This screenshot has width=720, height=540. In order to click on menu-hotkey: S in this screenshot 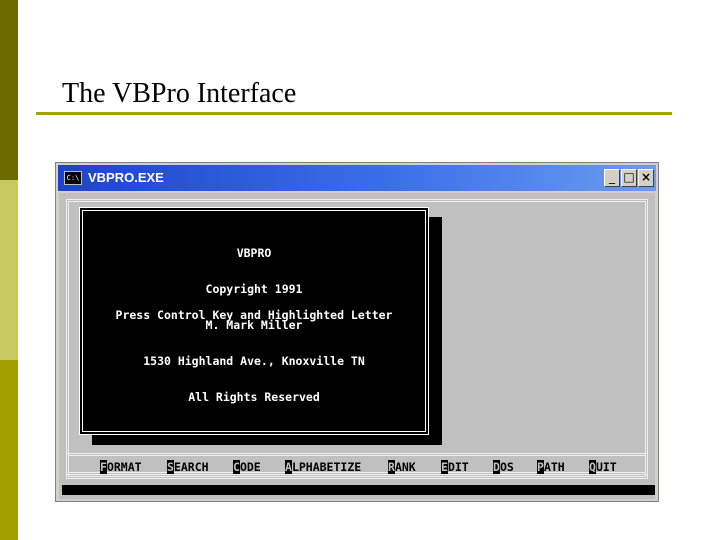, I will do `click(170, 467)`.